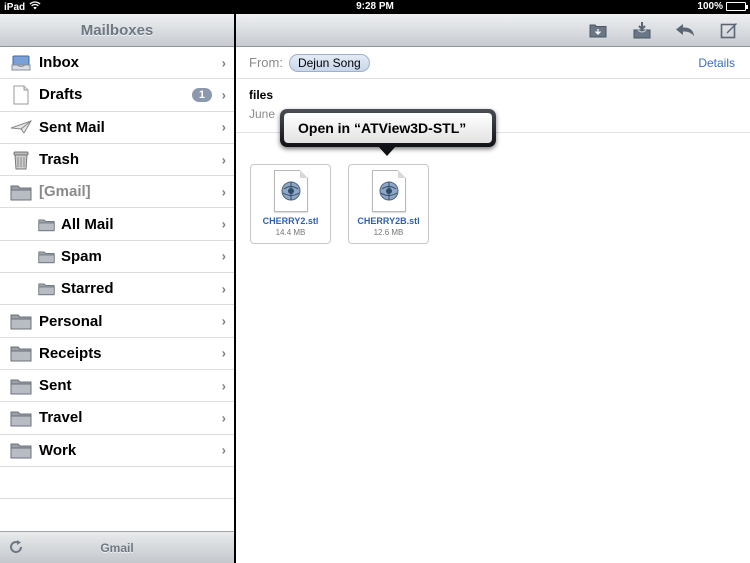 This screenshot has height=563, width=750. I want to click on refresh-icon, so click(16, 547).